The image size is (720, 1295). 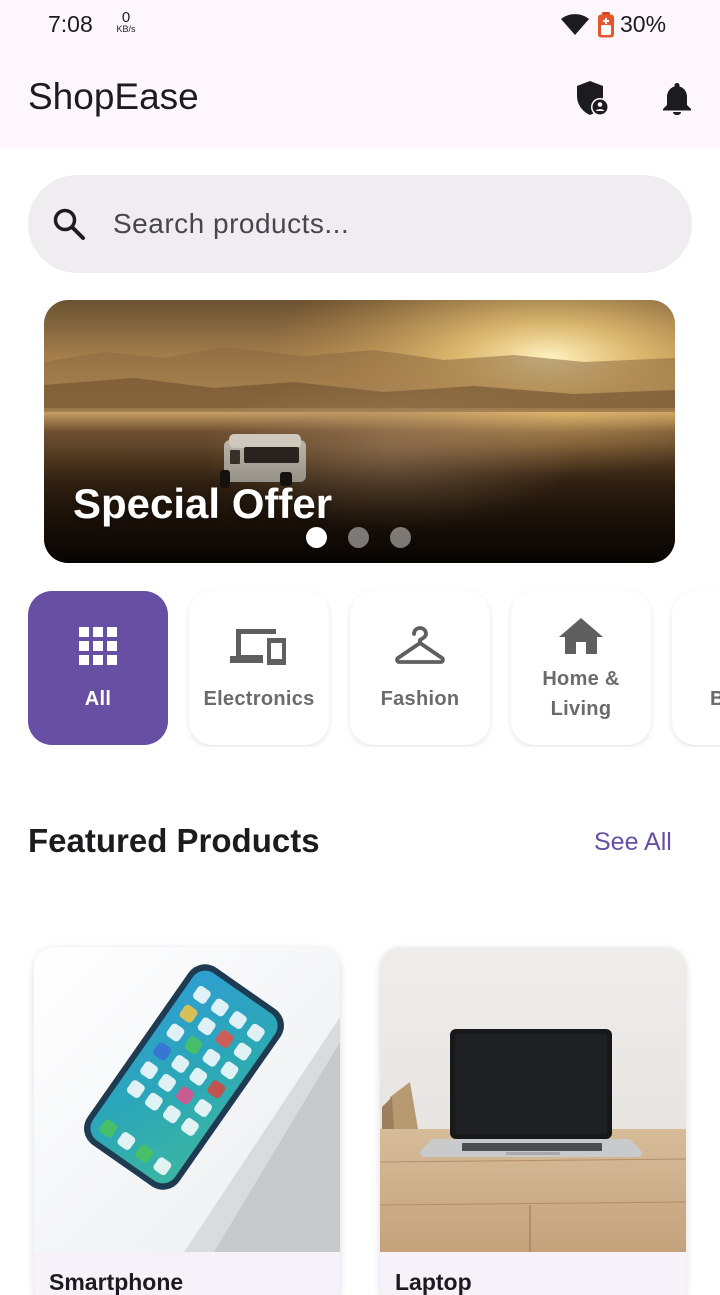 I want to click on wifi-icon, so click(x=575, y=27).